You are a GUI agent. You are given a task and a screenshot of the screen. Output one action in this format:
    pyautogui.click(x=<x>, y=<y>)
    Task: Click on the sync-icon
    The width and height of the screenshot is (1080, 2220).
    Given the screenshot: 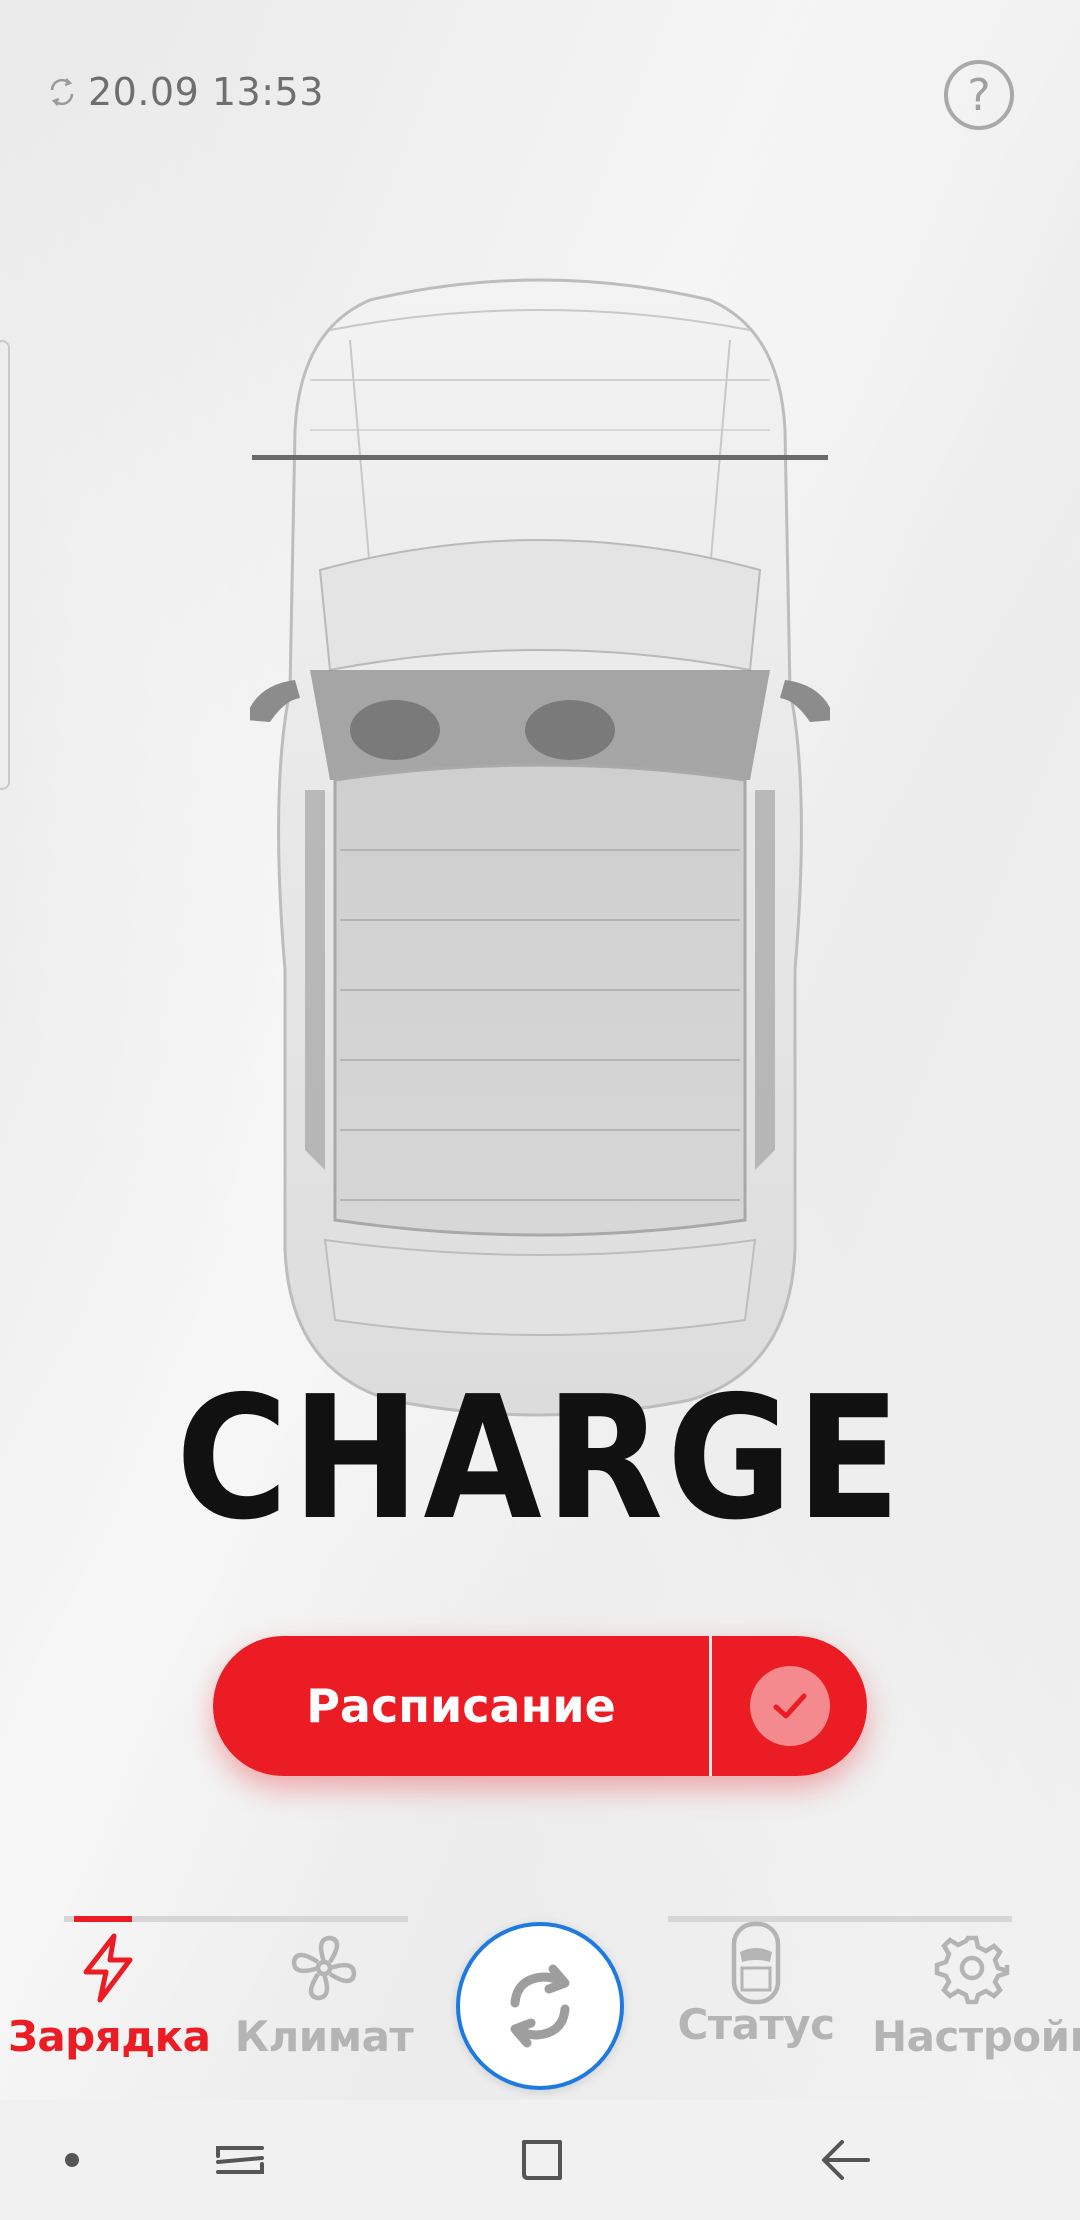 What is the action you would take?
    pyautogui.click(x=62, y=92)
    